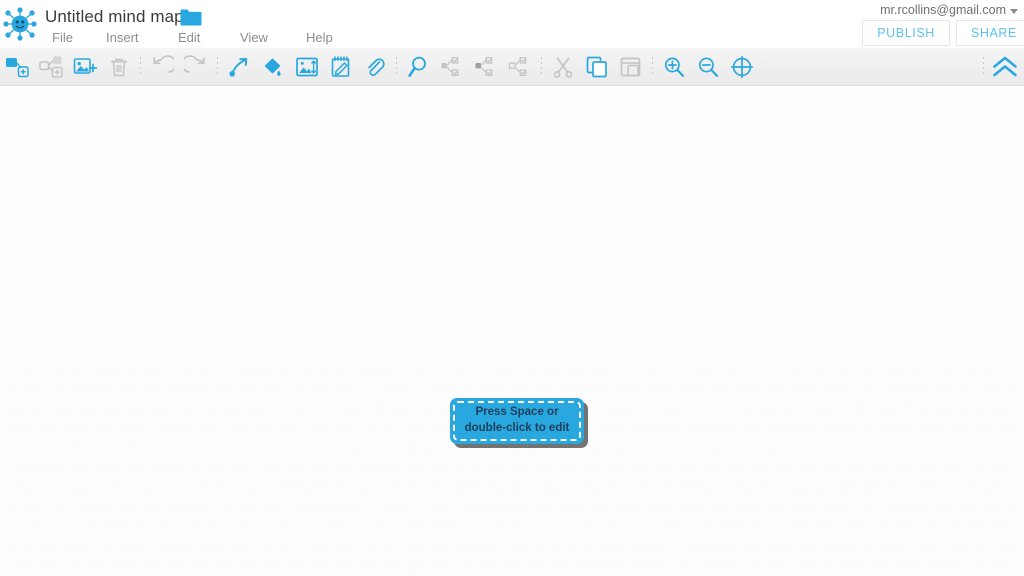  I want to click on toolbar-group-zoom, so click(708, 66).